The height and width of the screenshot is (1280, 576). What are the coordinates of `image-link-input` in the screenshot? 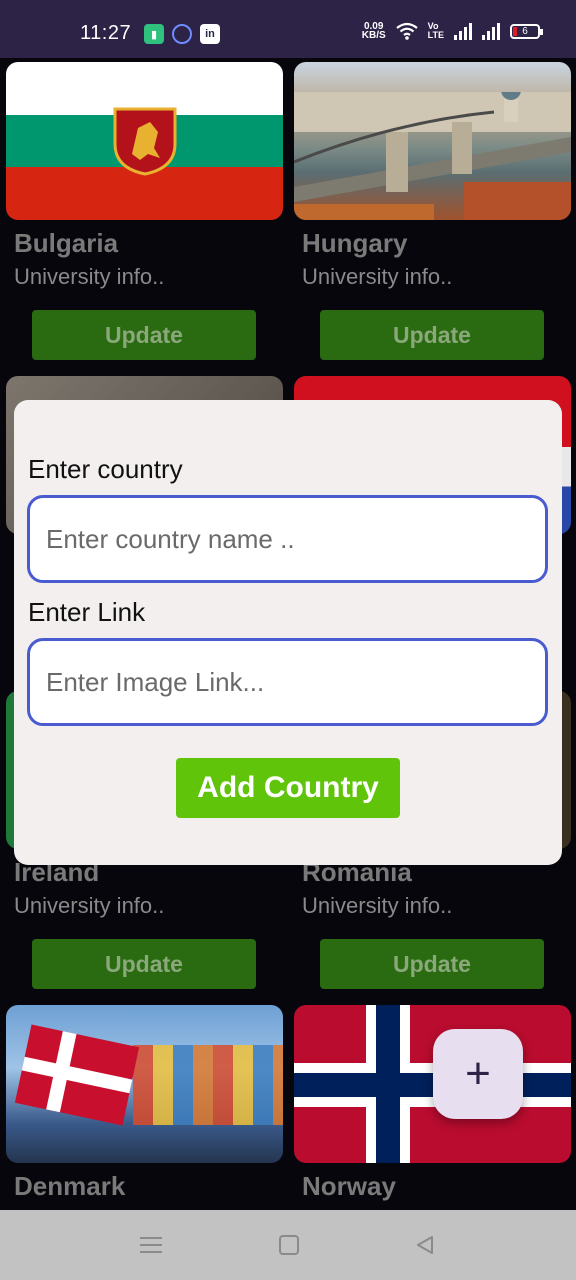 It's located at (287, 682).